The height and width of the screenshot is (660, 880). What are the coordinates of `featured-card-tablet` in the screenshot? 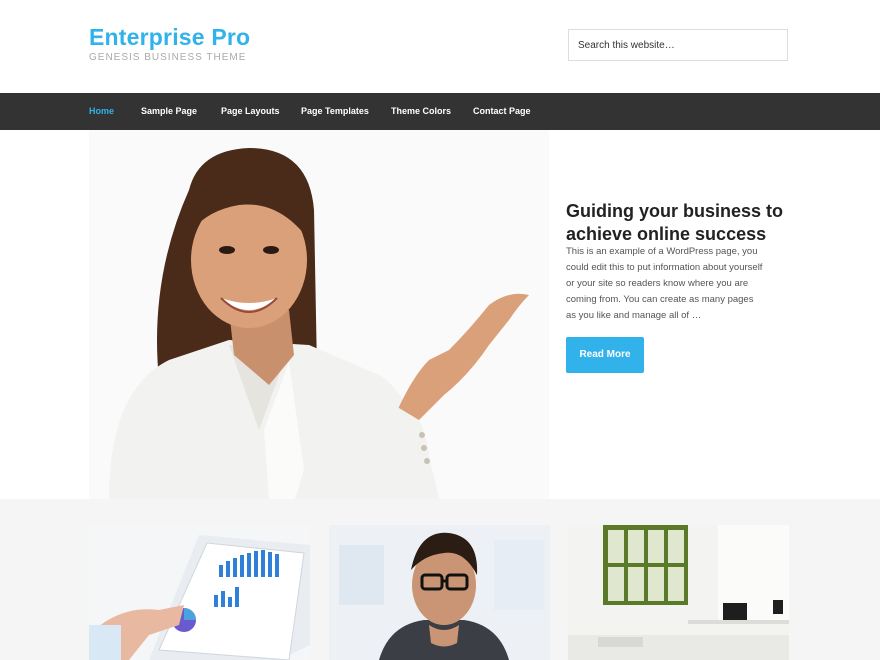 It's located at (199, 592).